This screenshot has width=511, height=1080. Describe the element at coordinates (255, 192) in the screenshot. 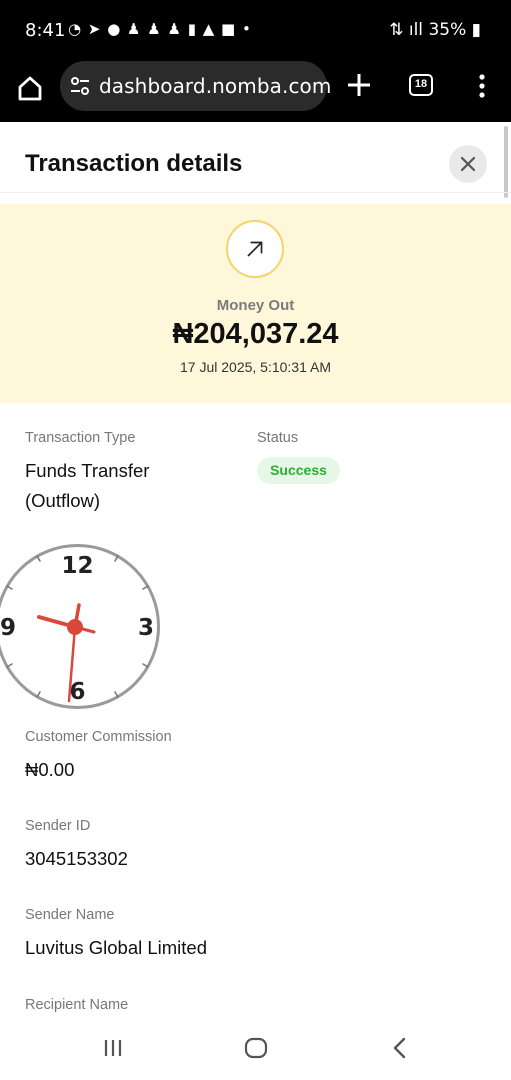

I see `divider` at that location.